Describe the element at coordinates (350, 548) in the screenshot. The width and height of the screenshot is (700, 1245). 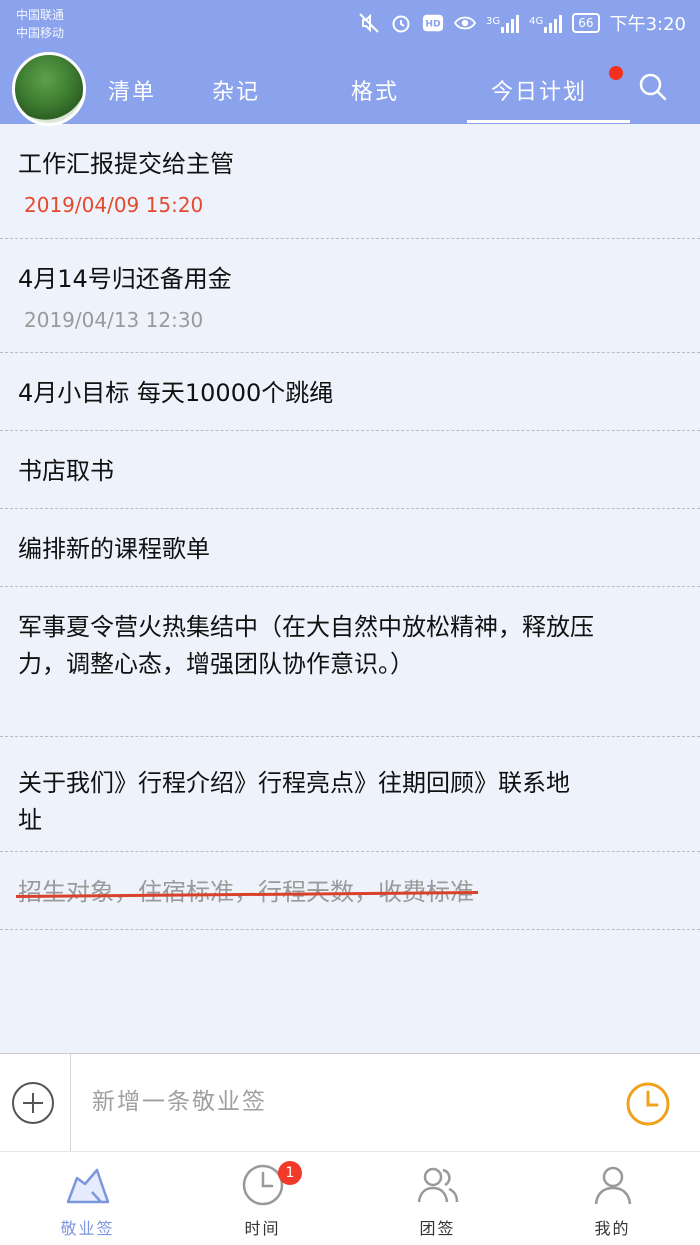
I see `list-item: 编排新的课程歌单` at that location.